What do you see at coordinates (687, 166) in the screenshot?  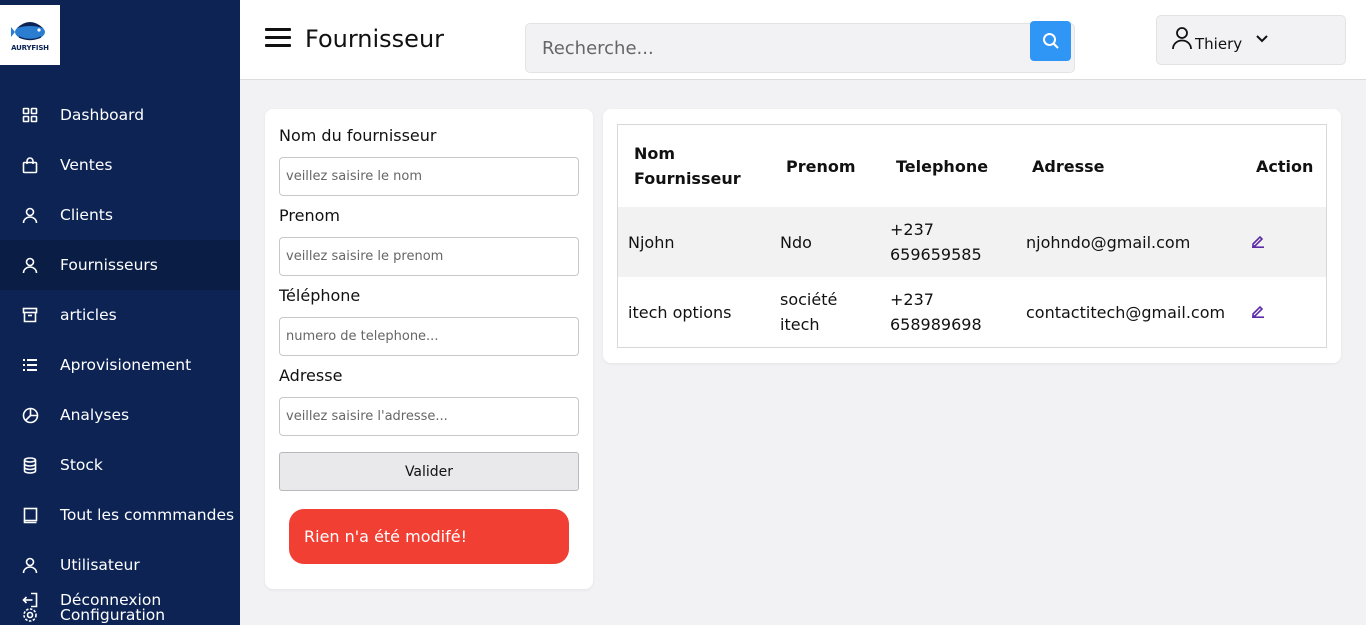 I see `column-header-nom: Nom Fournisseur` at bounding box center [687, 166].